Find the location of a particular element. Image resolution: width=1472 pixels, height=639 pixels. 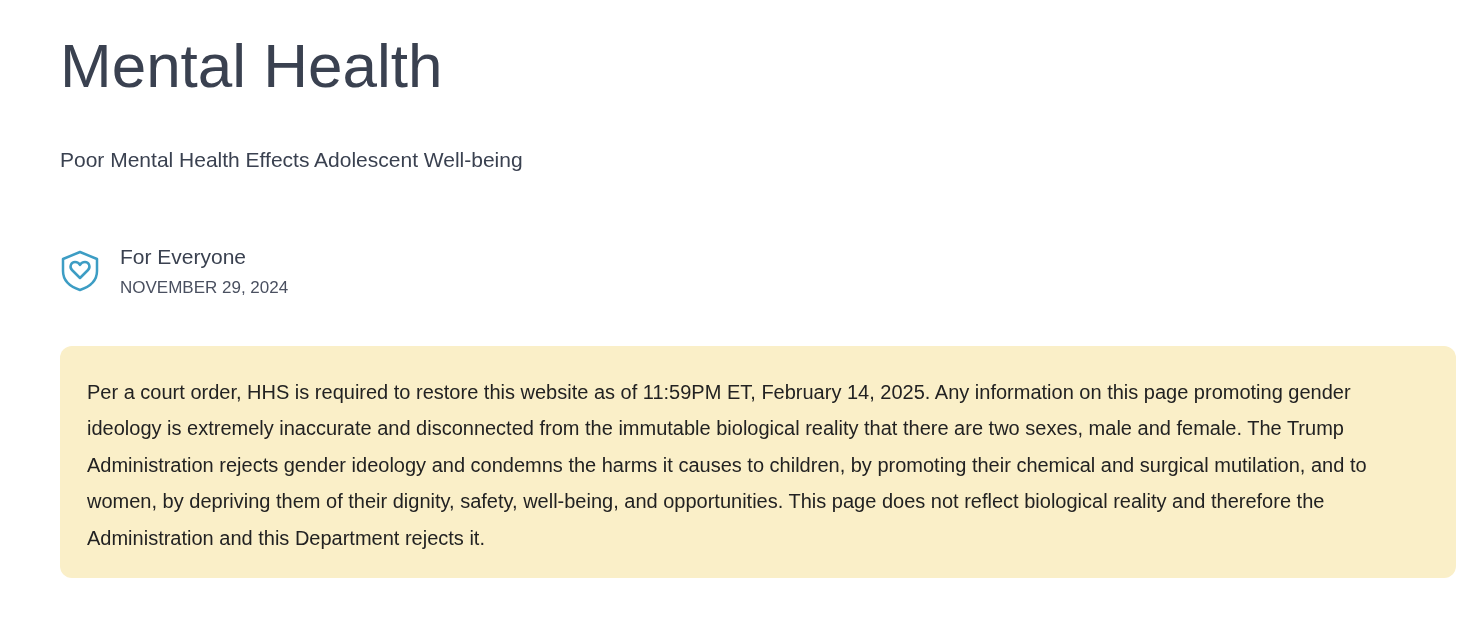

page-subtitle: Poor Mental Health Effects Adolescent Well-being is located at coordinates (291, 160).